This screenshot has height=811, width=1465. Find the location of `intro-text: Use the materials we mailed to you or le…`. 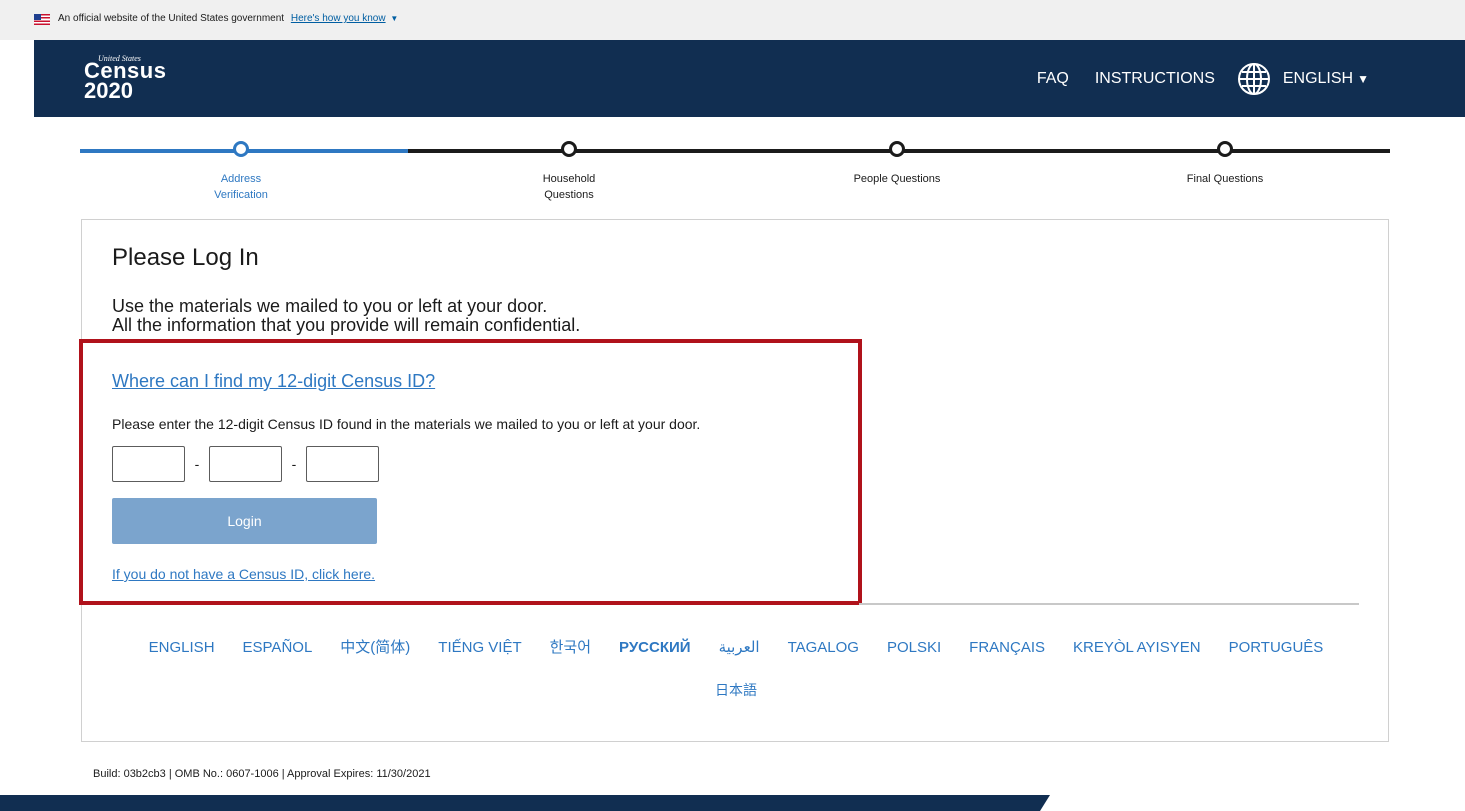

intro-text: Use the materials we mailed to you or le… is located at coordinates (346, 316).